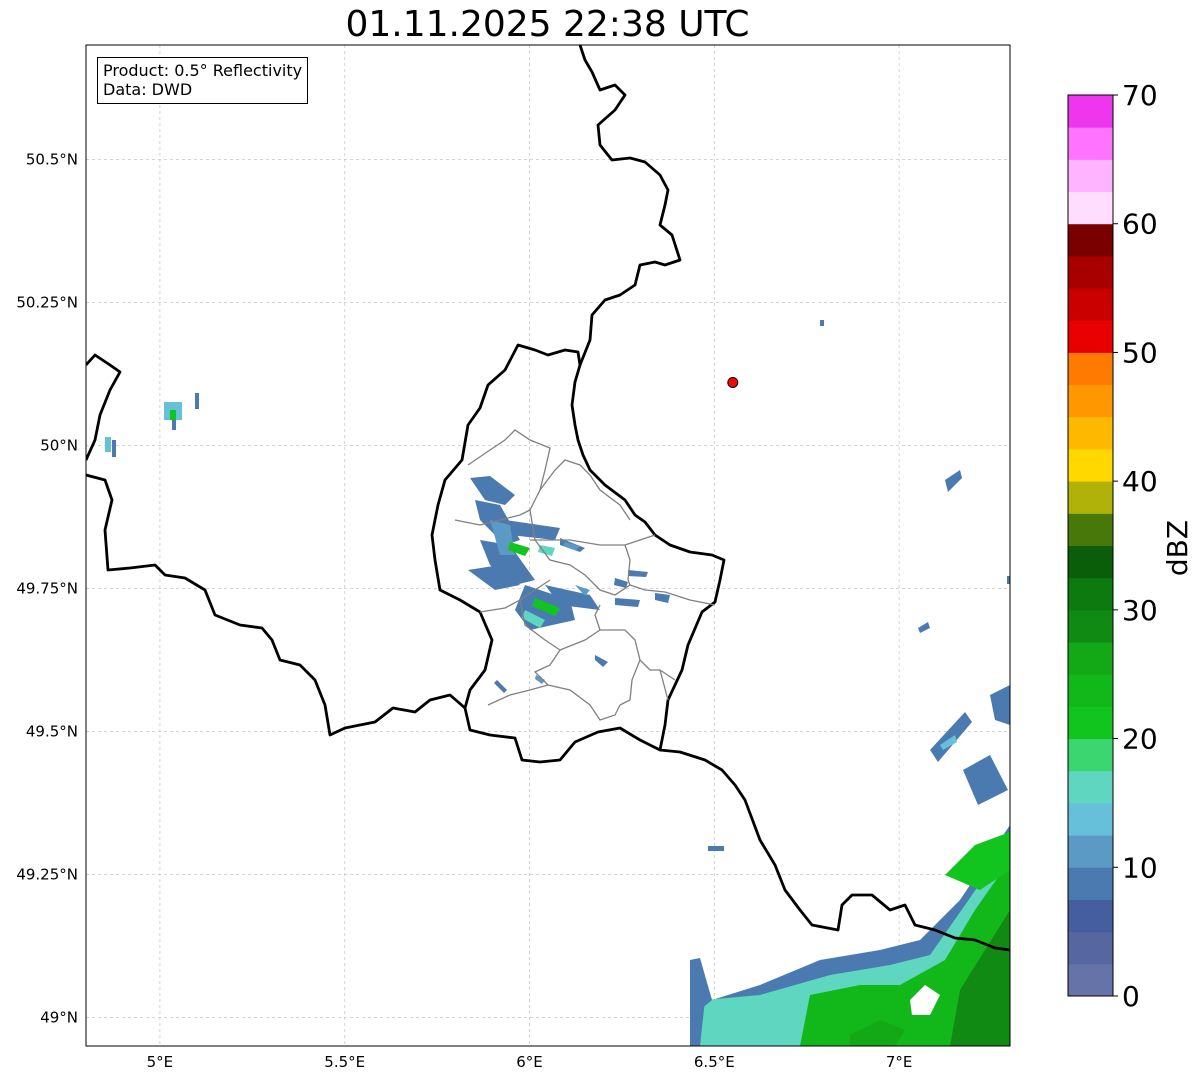  Describe the element at coordinates (52, 159) in the screenshot. I see `y-tick-label: 50.5°N` at that location.